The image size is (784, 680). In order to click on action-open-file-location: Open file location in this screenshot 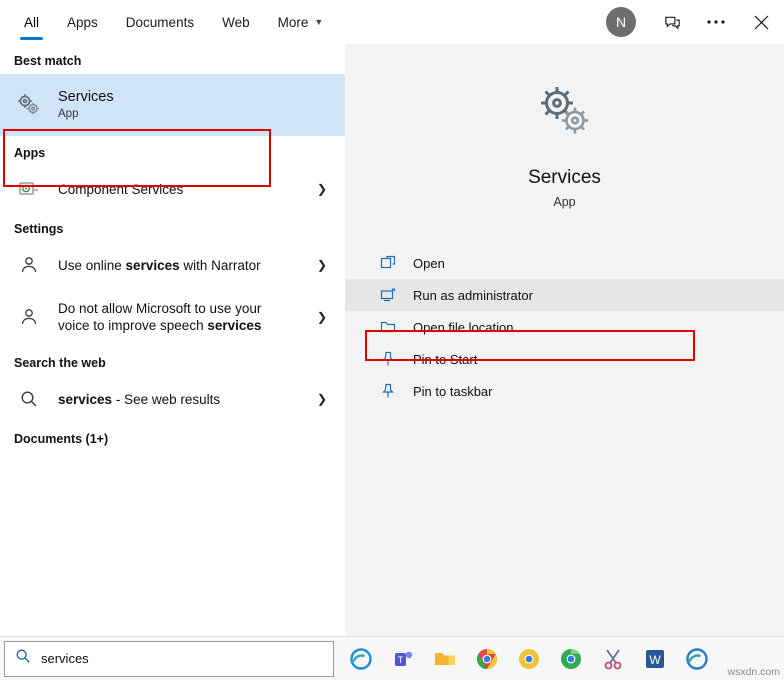, I will do `click(564, 327)`.